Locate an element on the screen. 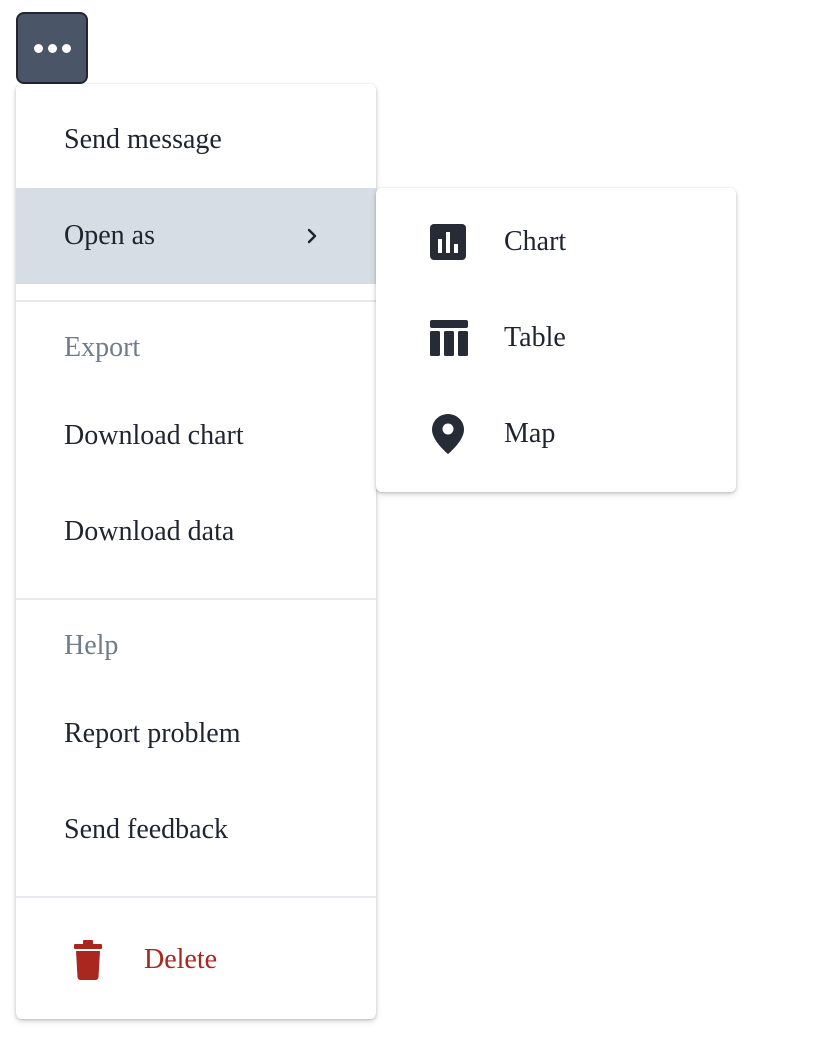 This screenshot has height=1062, width=832. submenu-item-table: Table is located at coordinates (556, 338).